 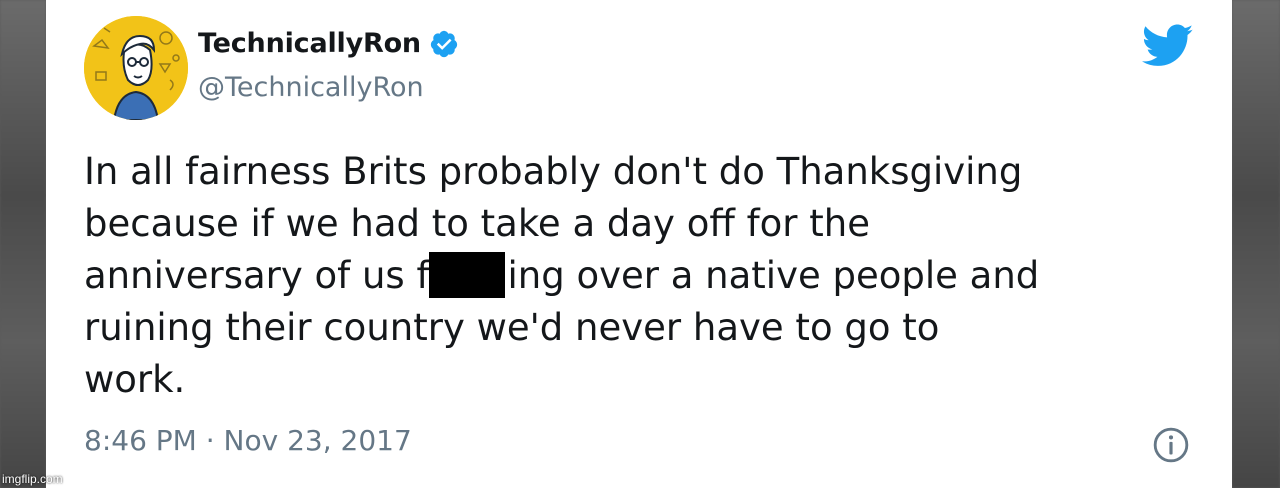 What do you see at coordinates (23, 244) in the screenshot?
I see `blurred-background-left` at bounding box center [23, 244].